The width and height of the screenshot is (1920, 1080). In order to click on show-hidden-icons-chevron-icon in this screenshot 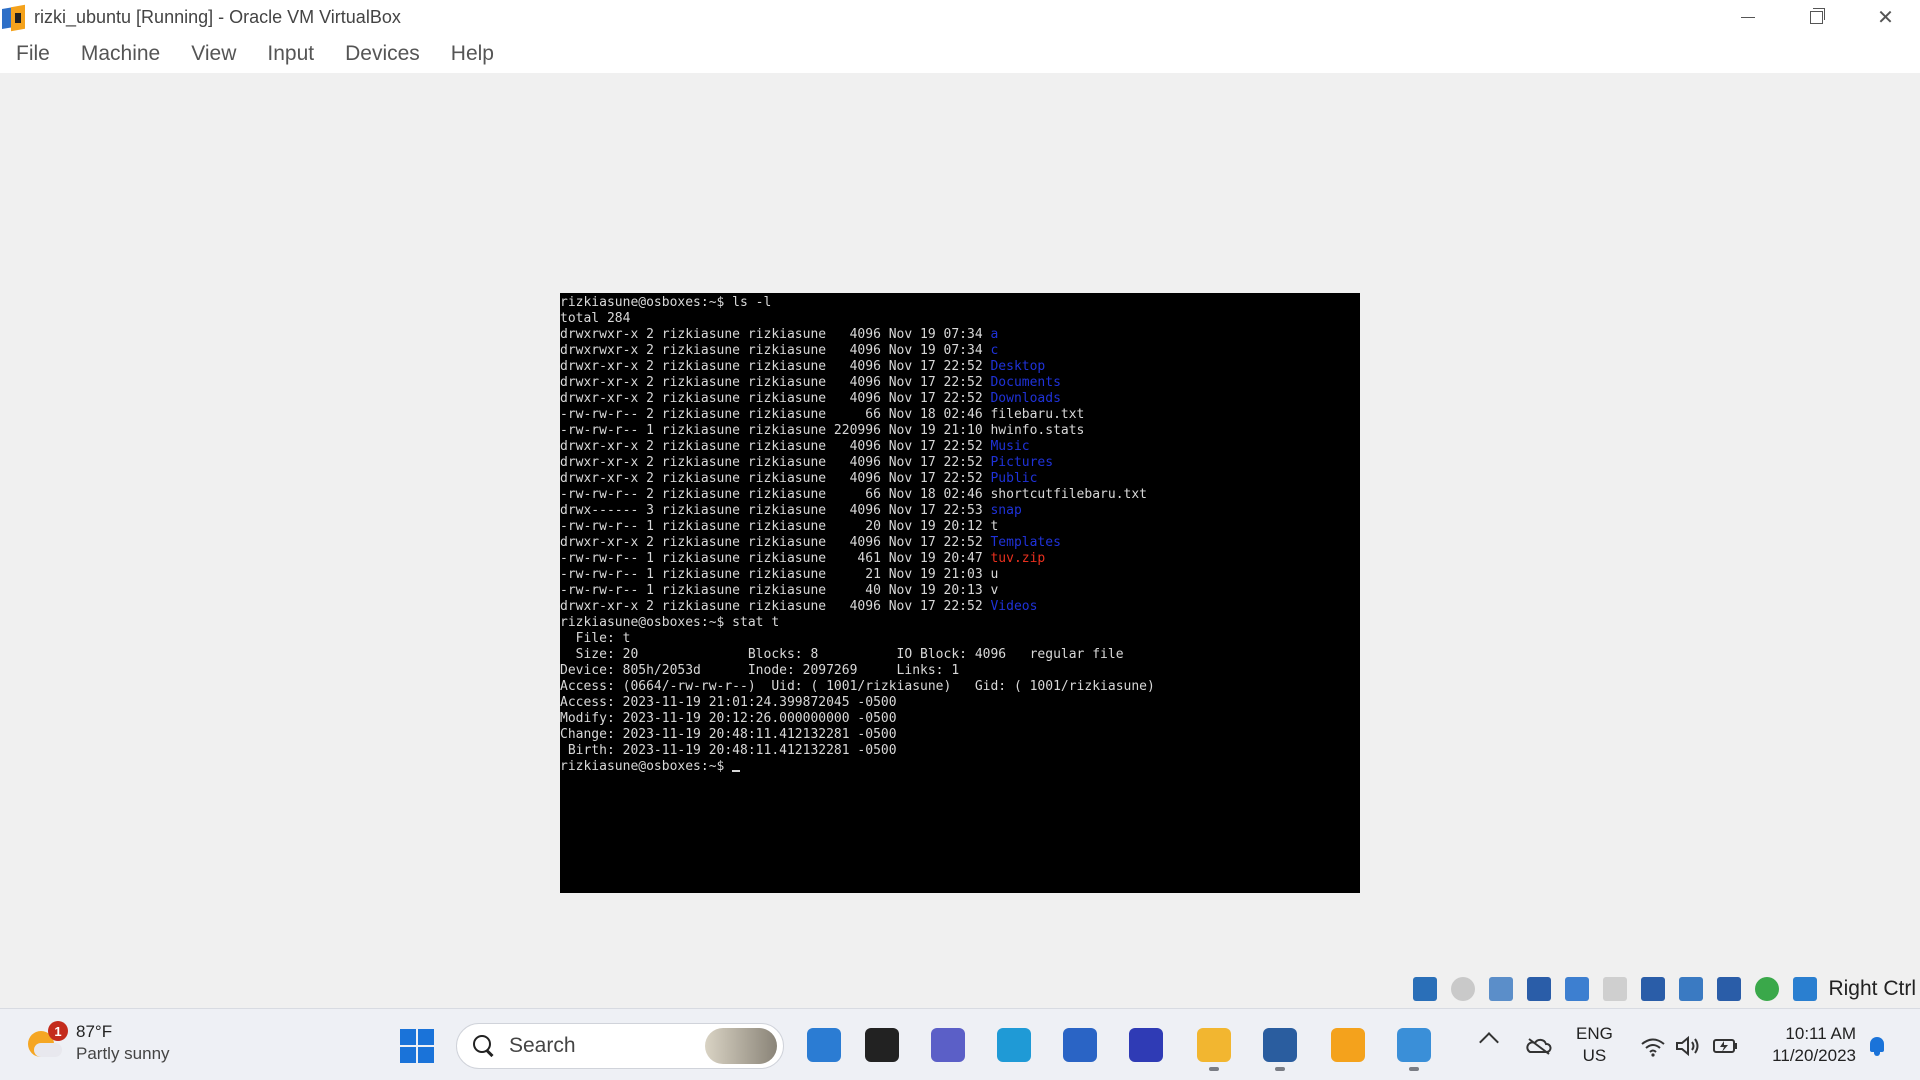, I will do `click(1489, 1042)`.